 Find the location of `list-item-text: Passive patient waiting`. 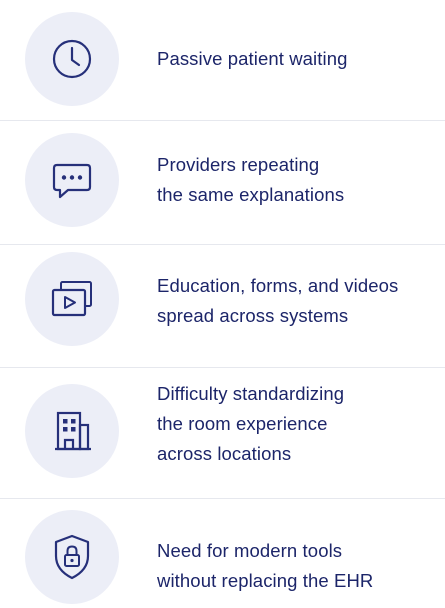

list-item-text: Passive patient waiting is located at coordinates (252, 59).